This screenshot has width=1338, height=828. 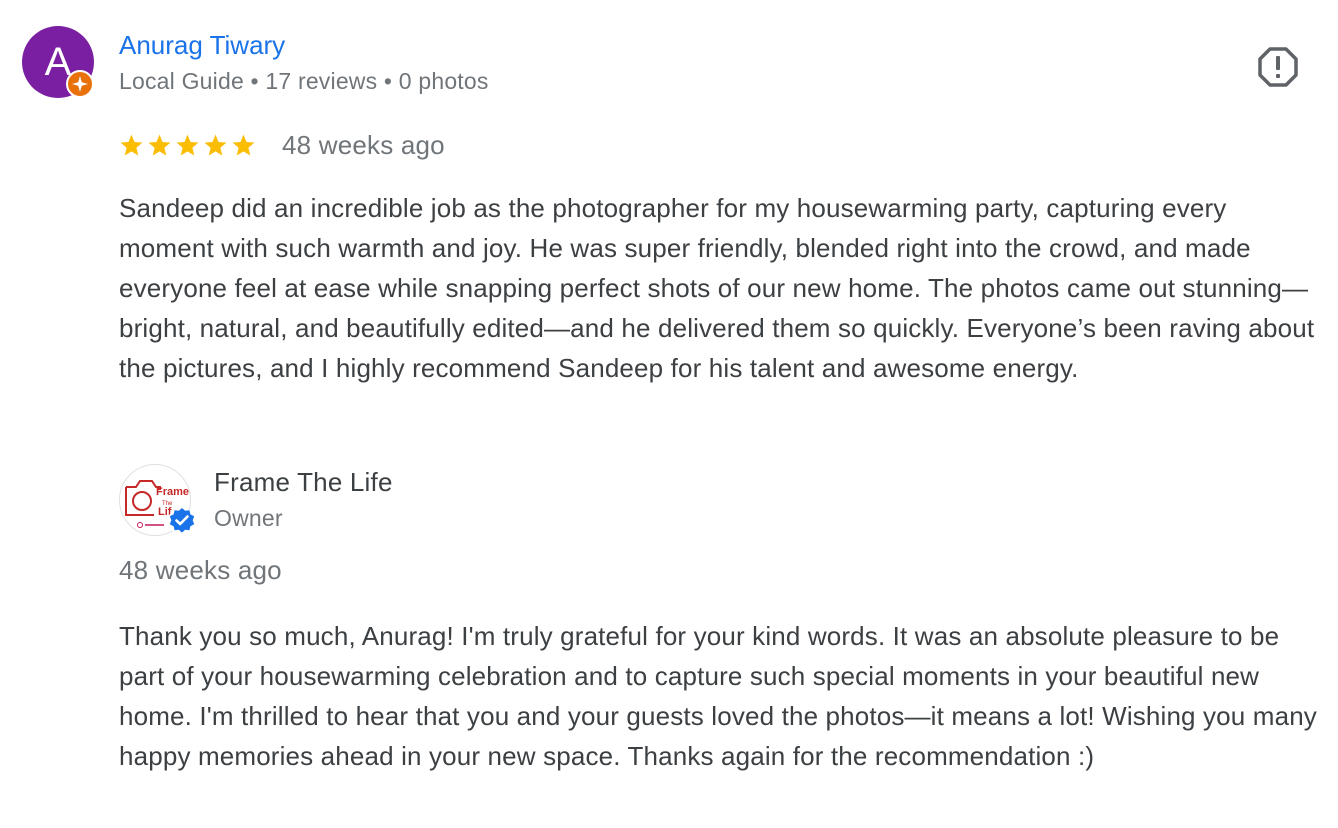 What do you see at coordinates (303, 482) in the screenshot?
I see `owner-name: Frame The Life` at bounding box center [303, 482].